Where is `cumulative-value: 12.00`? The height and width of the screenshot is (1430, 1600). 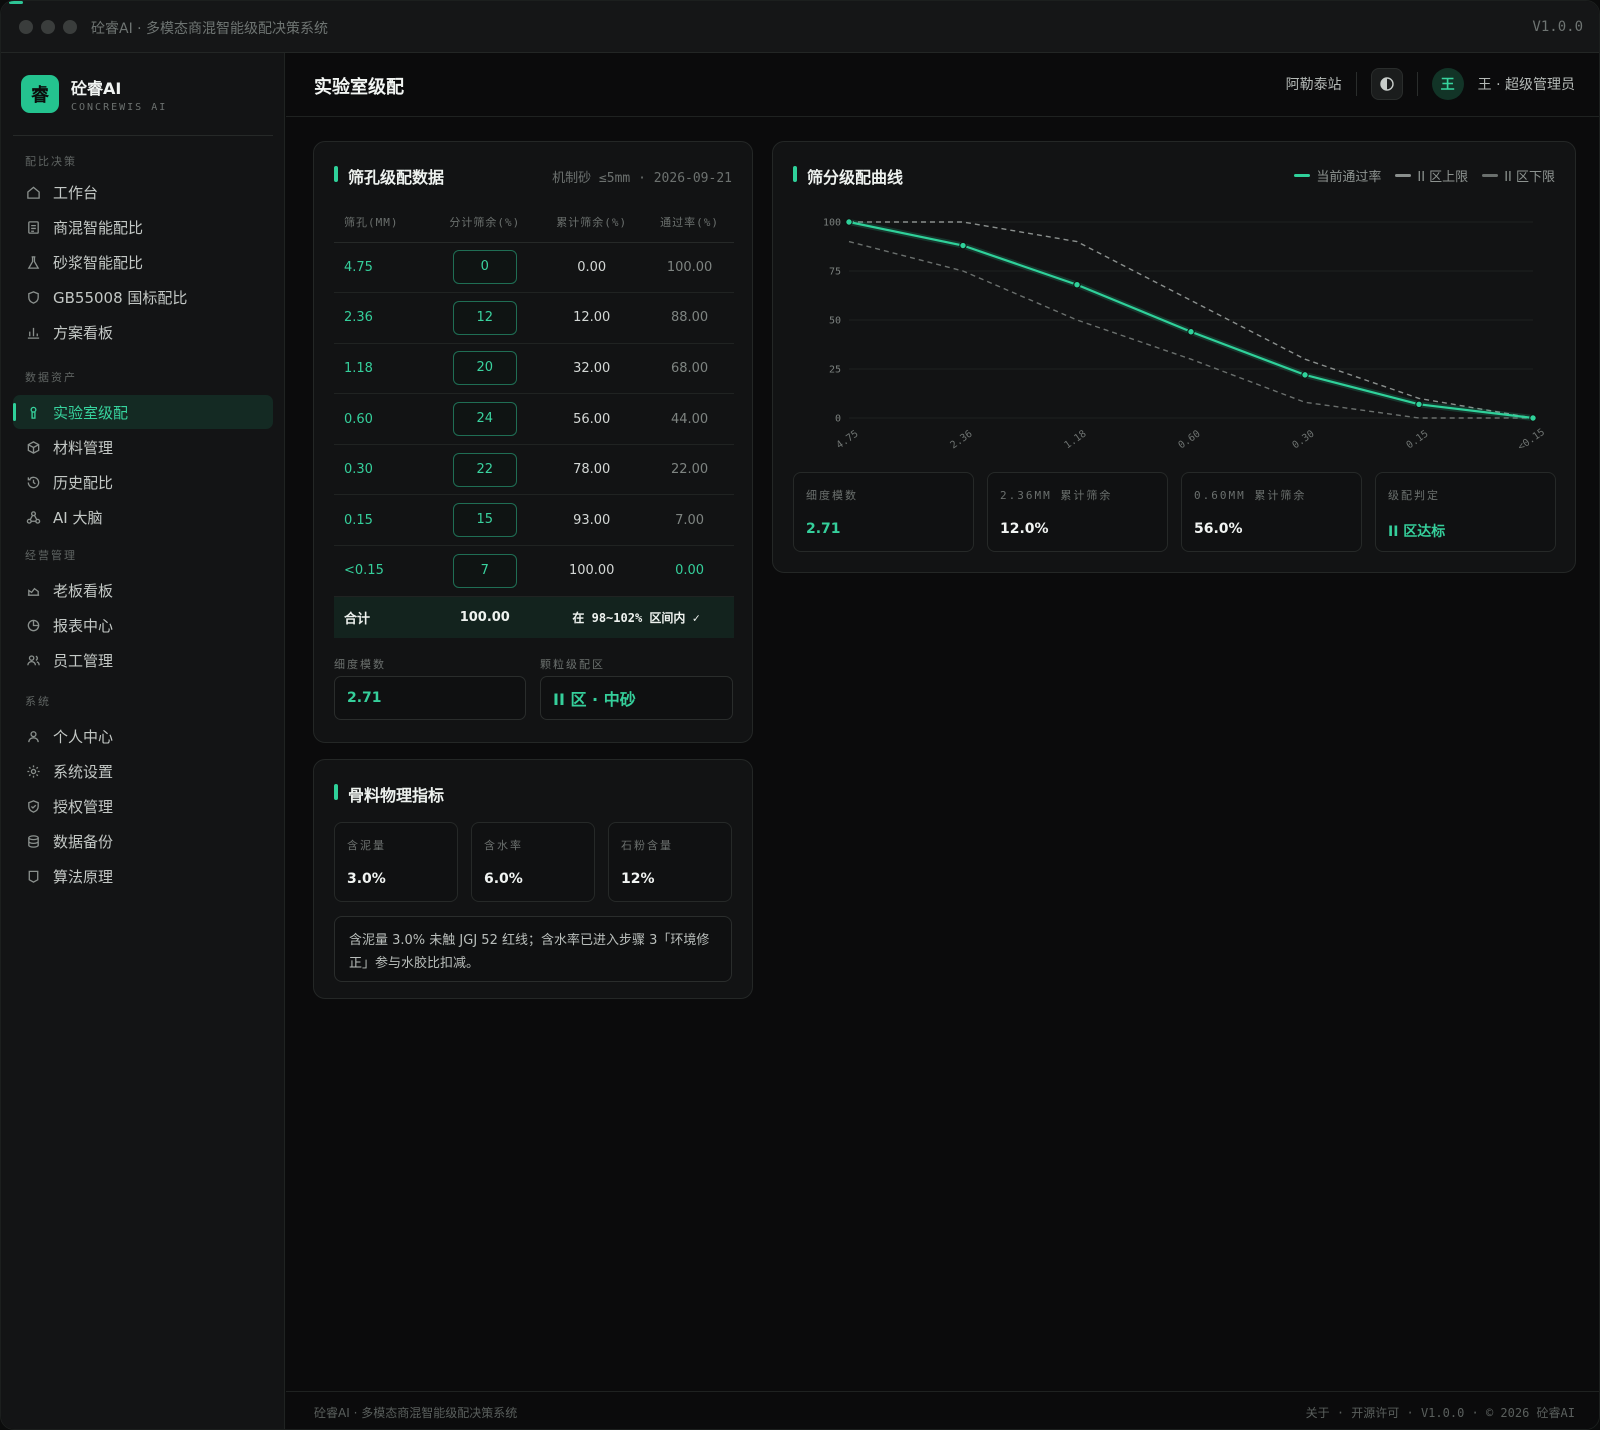 cumulative-value: 12.00 is located at coordinates (592, 318).